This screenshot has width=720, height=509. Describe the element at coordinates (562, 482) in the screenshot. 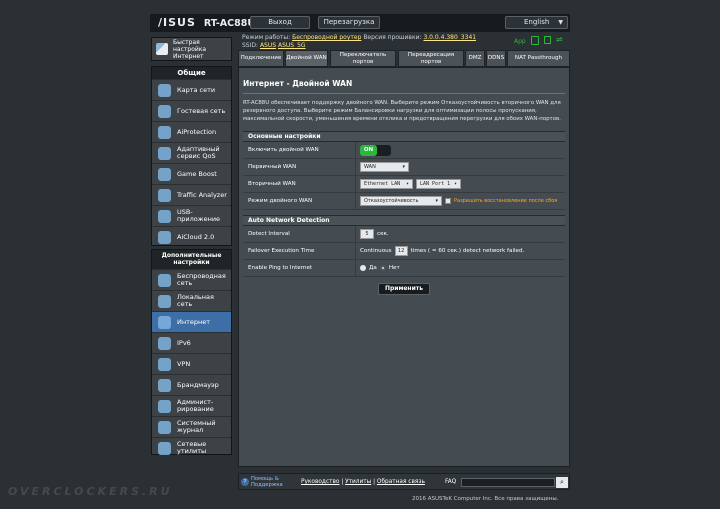

I see `search-icon: ⌕` at that location.